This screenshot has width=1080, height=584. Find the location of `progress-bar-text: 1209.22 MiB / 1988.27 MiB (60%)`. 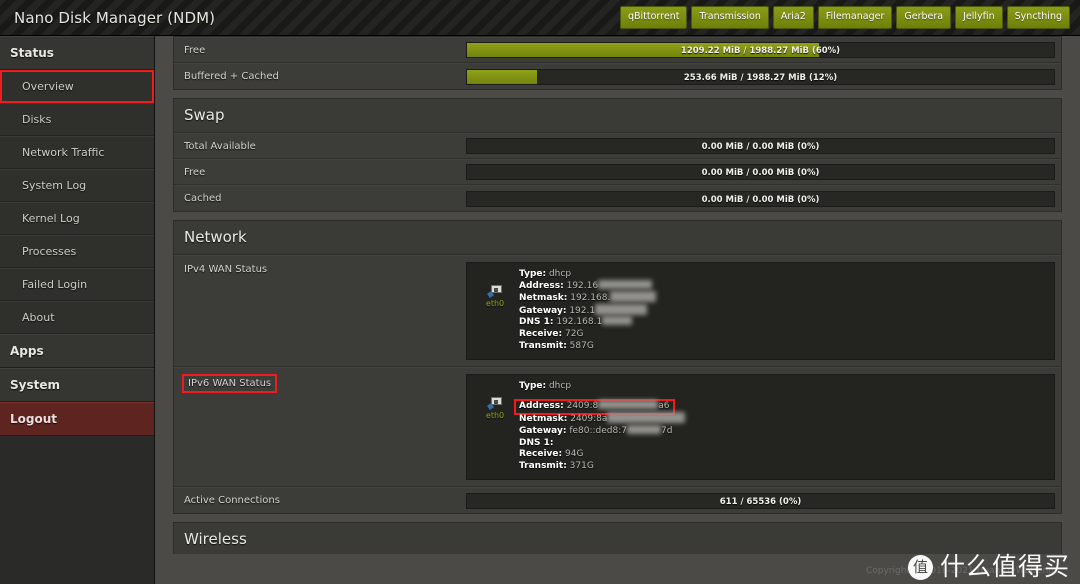

progress-bar-text: 1209.22 MiB / 1988.27 MiB (60%) is located at coordinates (760, 51).